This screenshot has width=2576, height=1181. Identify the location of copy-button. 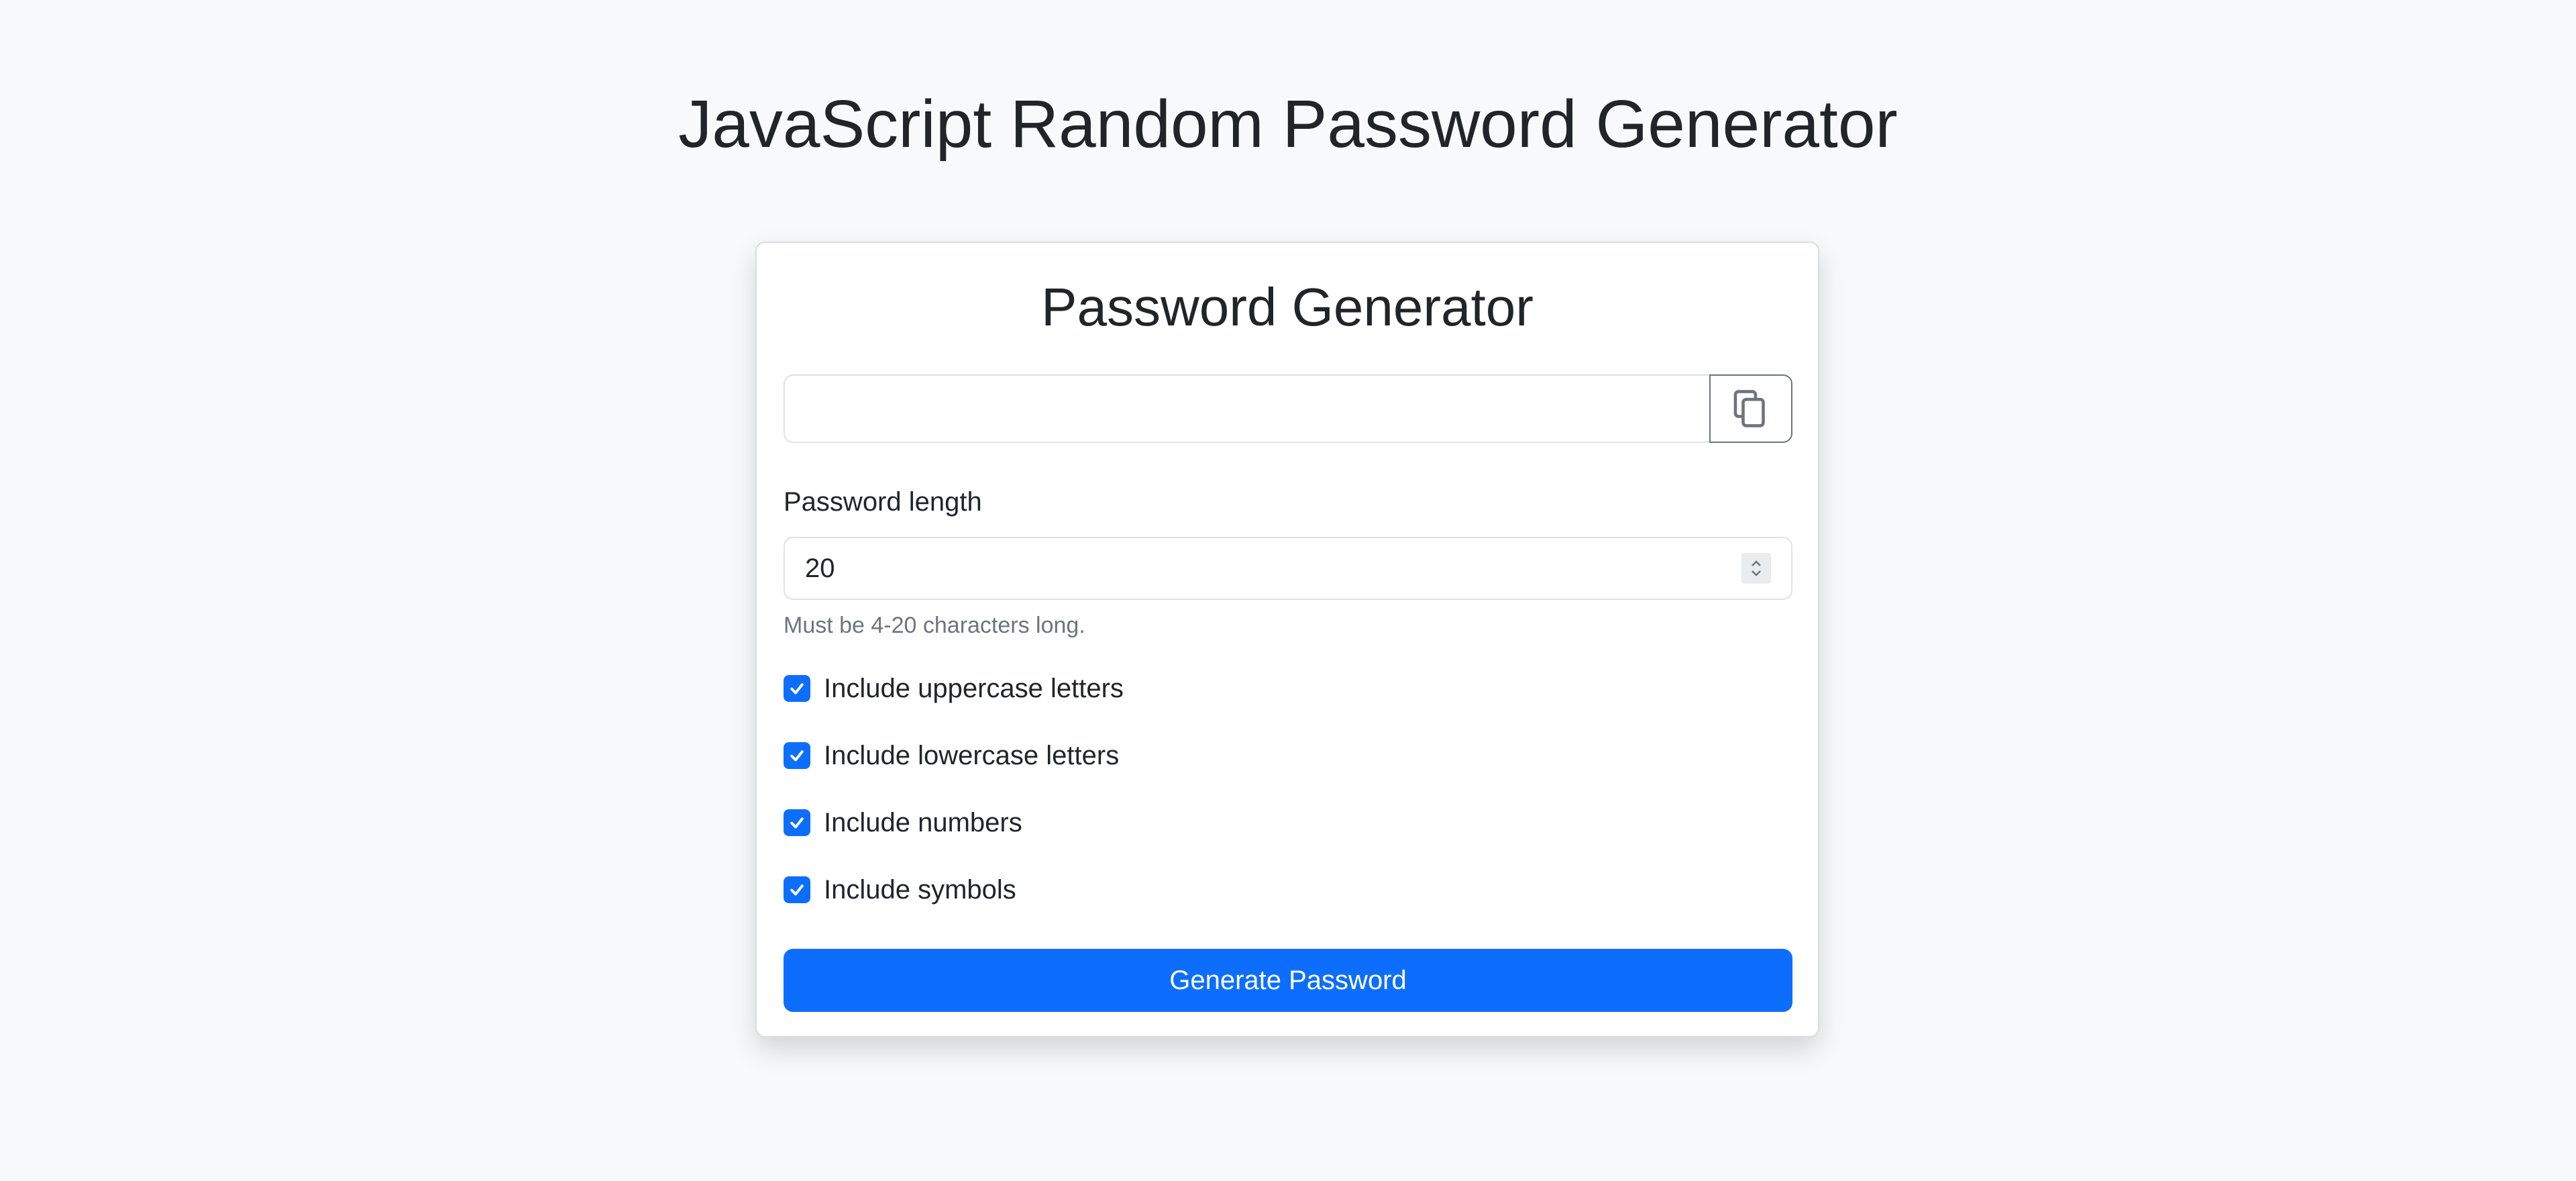
(1750, 409).